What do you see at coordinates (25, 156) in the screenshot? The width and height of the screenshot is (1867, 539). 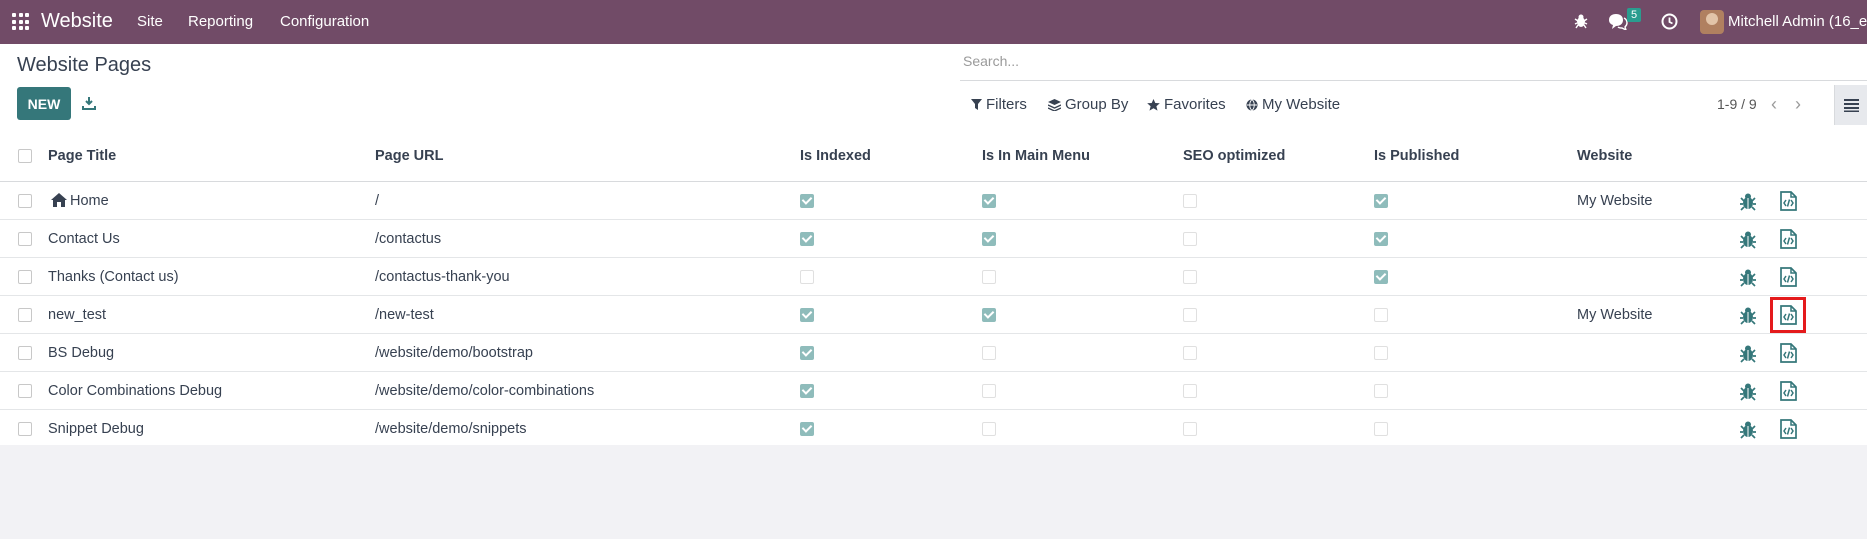 I see `select-all-checkbox` at bounding box center [25, 156].